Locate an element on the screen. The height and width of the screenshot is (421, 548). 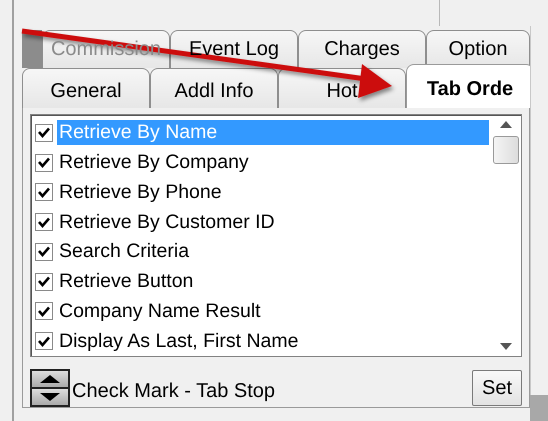
list-item: Retrieve By Company is located at coordinates (273, 163).